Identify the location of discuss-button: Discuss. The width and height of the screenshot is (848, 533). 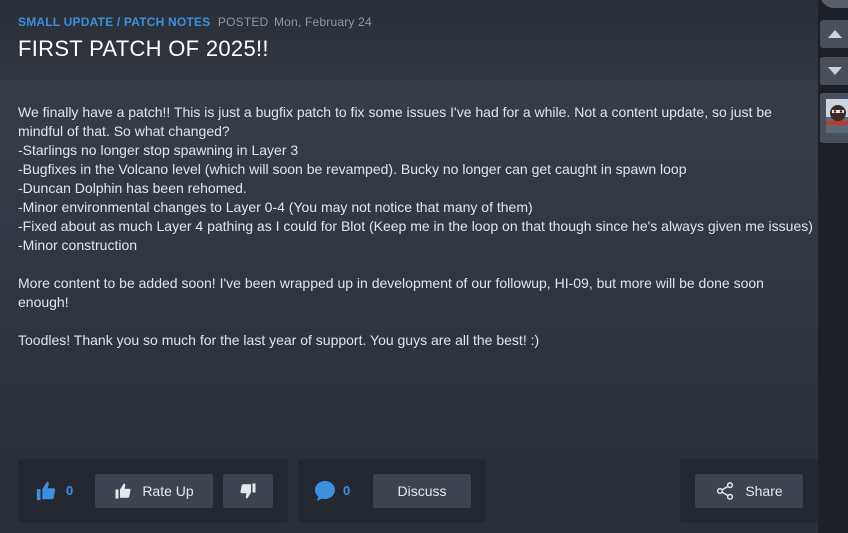
(422, 491).